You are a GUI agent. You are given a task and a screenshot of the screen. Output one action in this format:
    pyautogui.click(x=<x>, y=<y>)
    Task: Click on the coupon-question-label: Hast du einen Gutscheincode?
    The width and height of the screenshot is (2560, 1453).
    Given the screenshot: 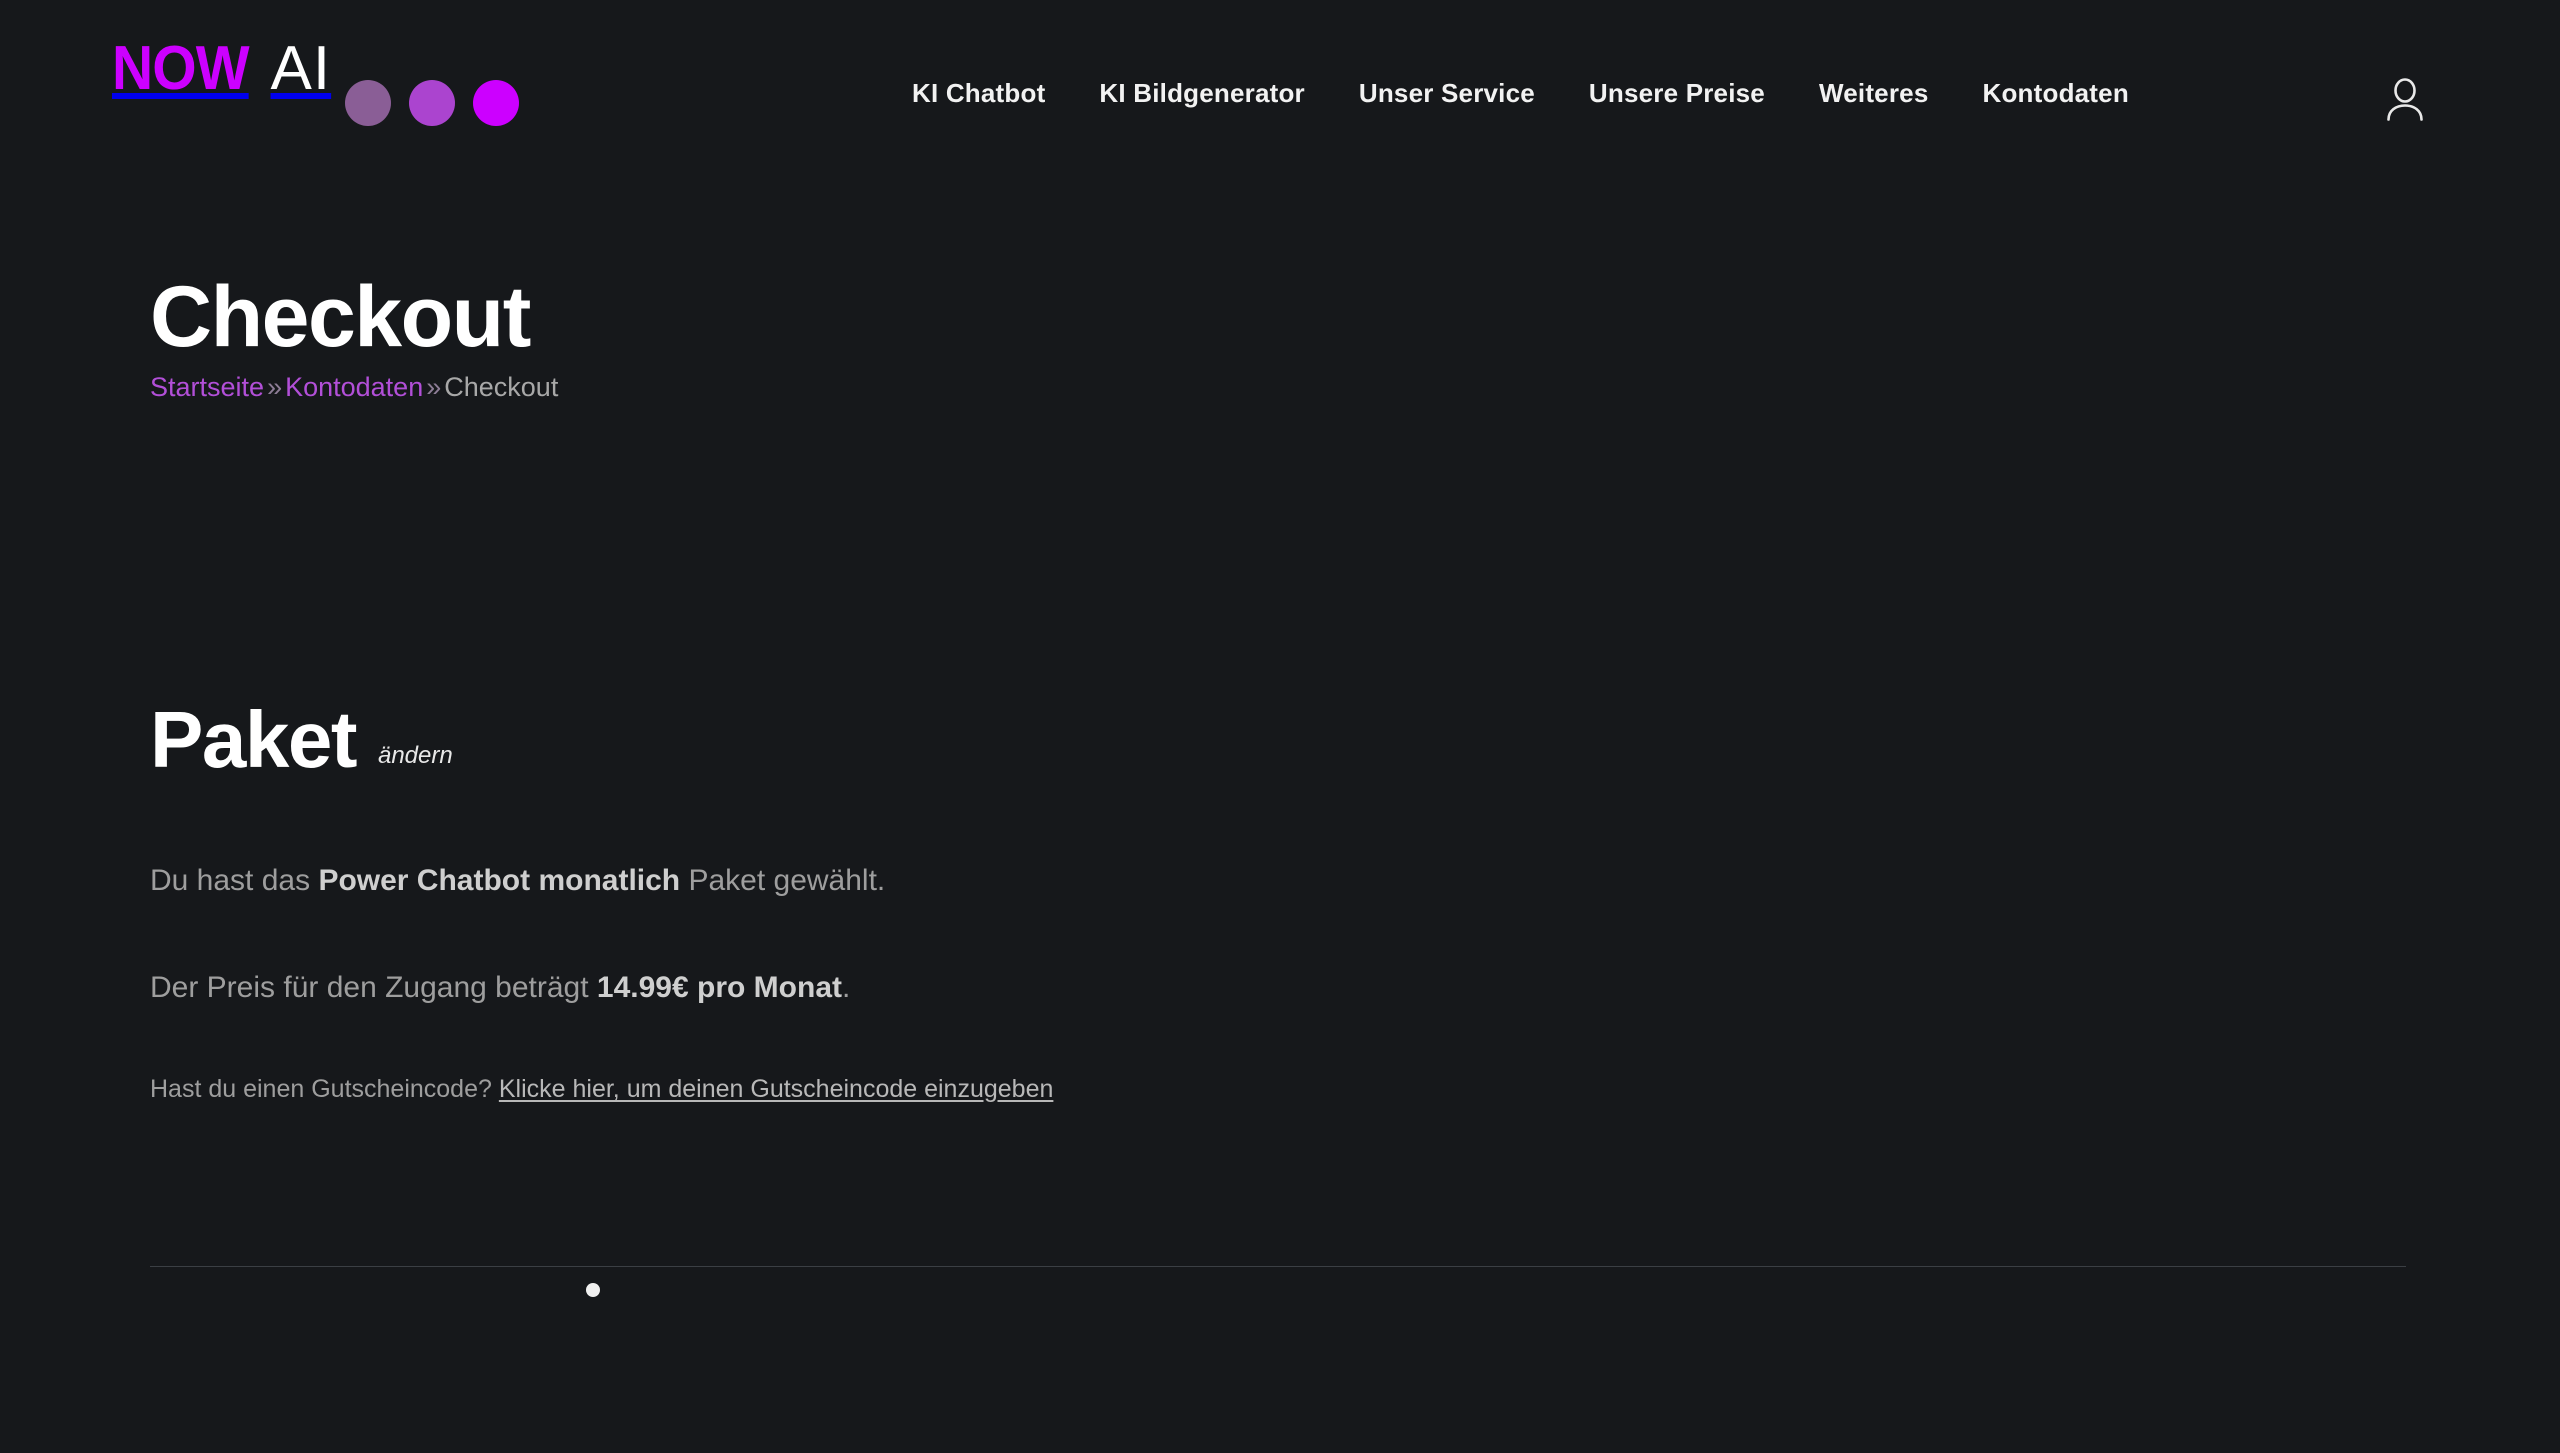 What is the action you would take?
    pyautogui.click(x=321, y=1089)
    